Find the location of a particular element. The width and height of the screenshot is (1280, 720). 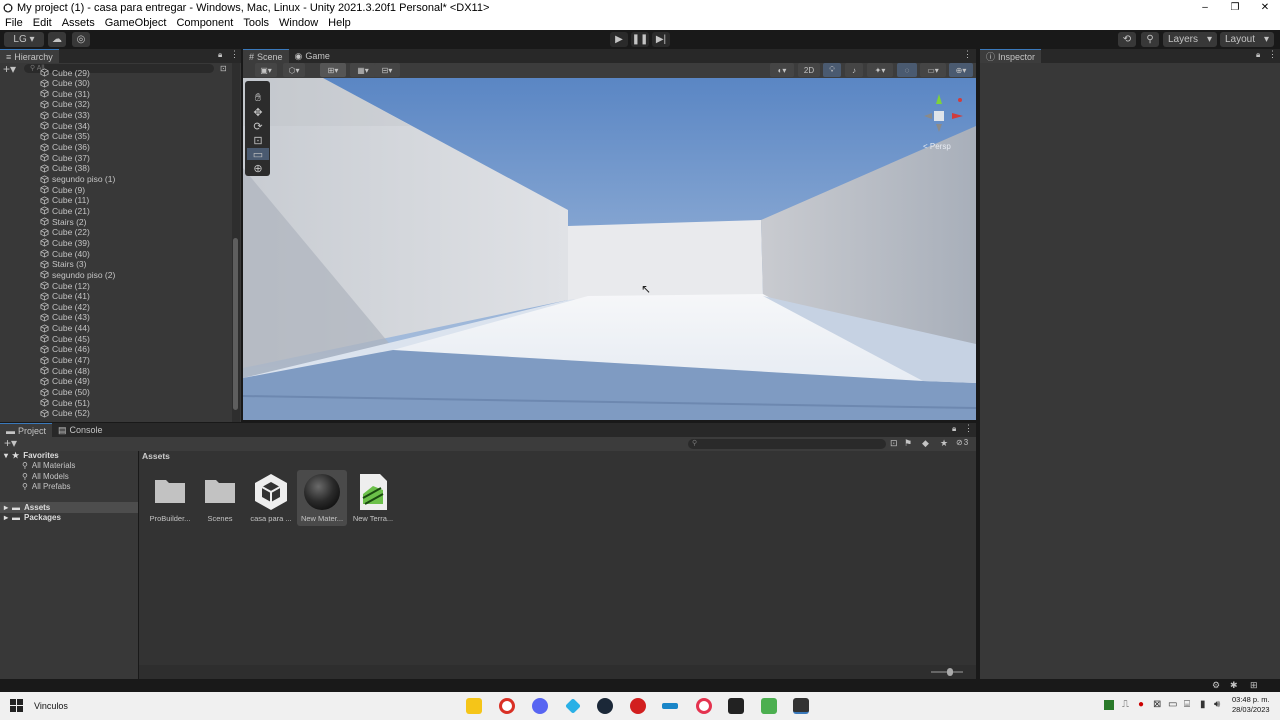

hierarchy-item: Stairs (2) is located at coordinates (63, 221).